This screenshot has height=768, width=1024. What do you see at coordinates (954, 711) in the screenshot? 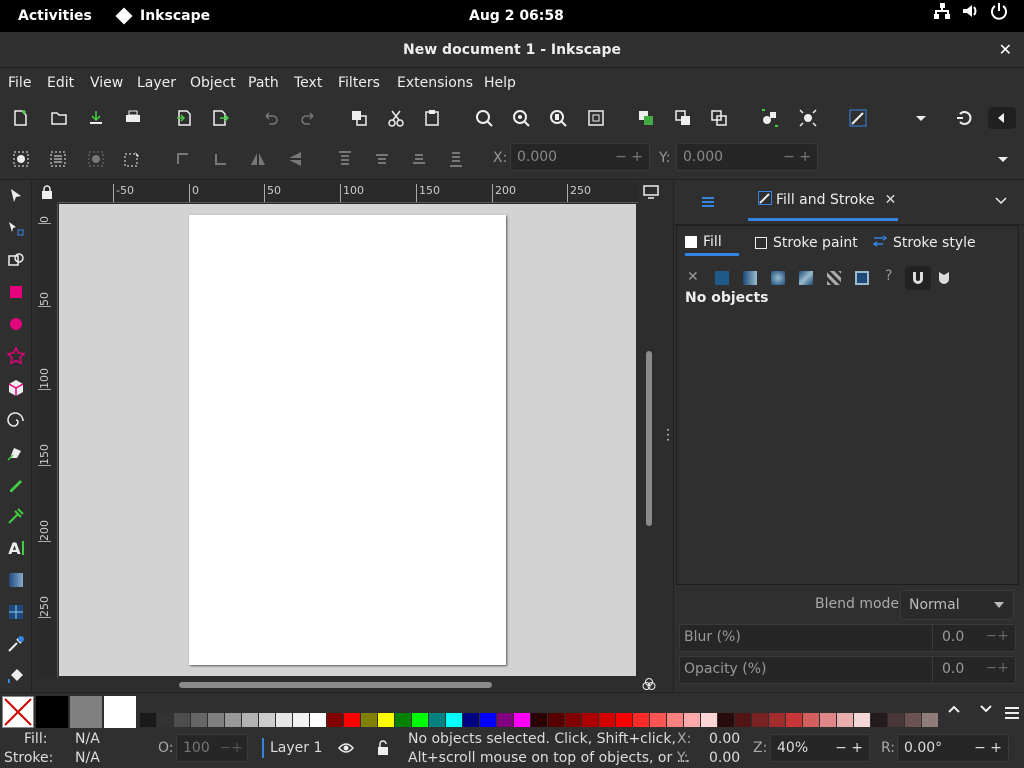
I see `palette-scroll-up-icon` at bounding box center [954, 711].